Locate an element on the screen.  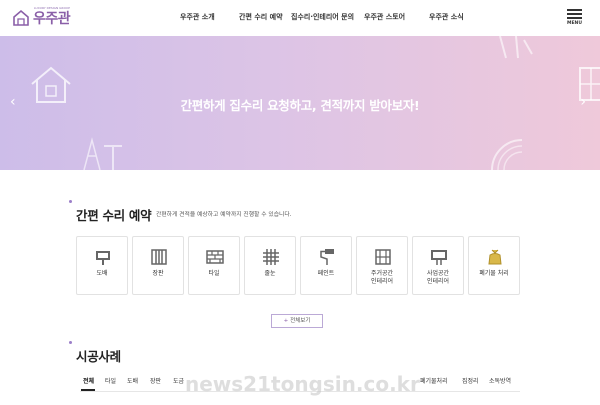
view-all-label: 전체보기 is located at coordinates (300, 321).